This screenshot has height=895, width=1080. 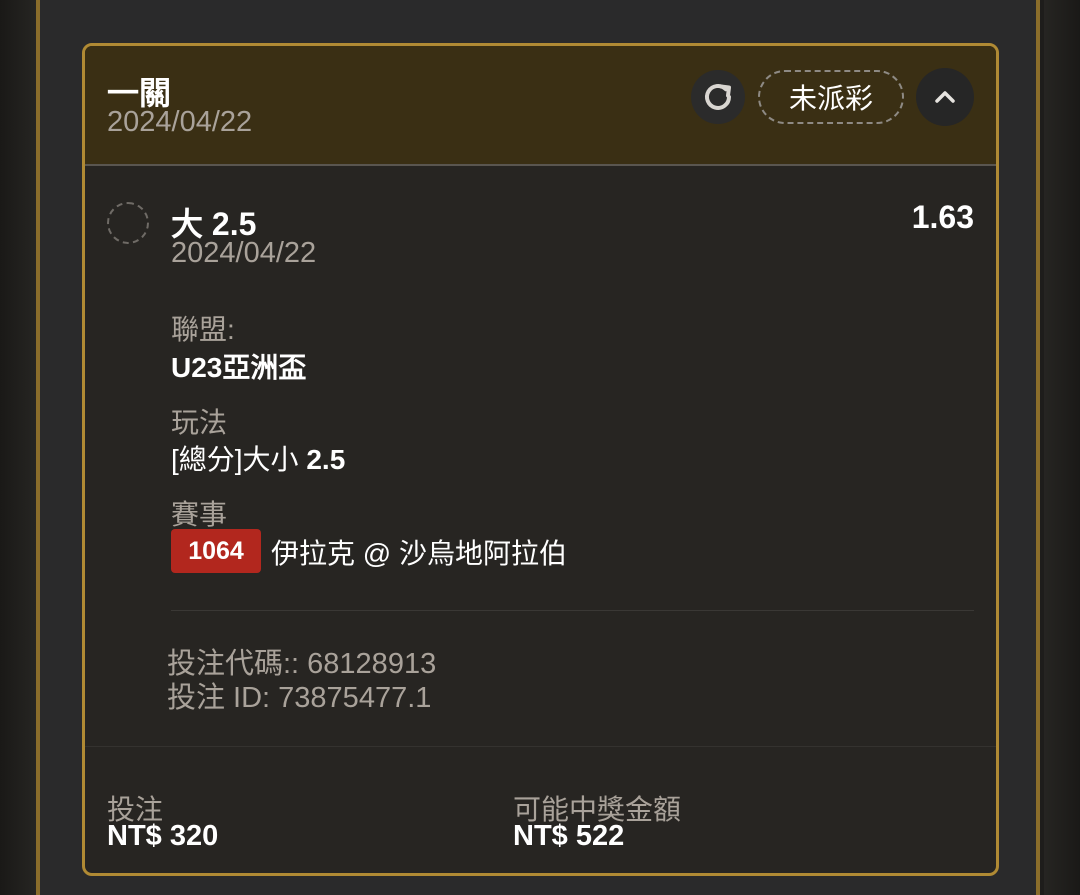 I want to click on left-edge, so click(x=18, y=447).